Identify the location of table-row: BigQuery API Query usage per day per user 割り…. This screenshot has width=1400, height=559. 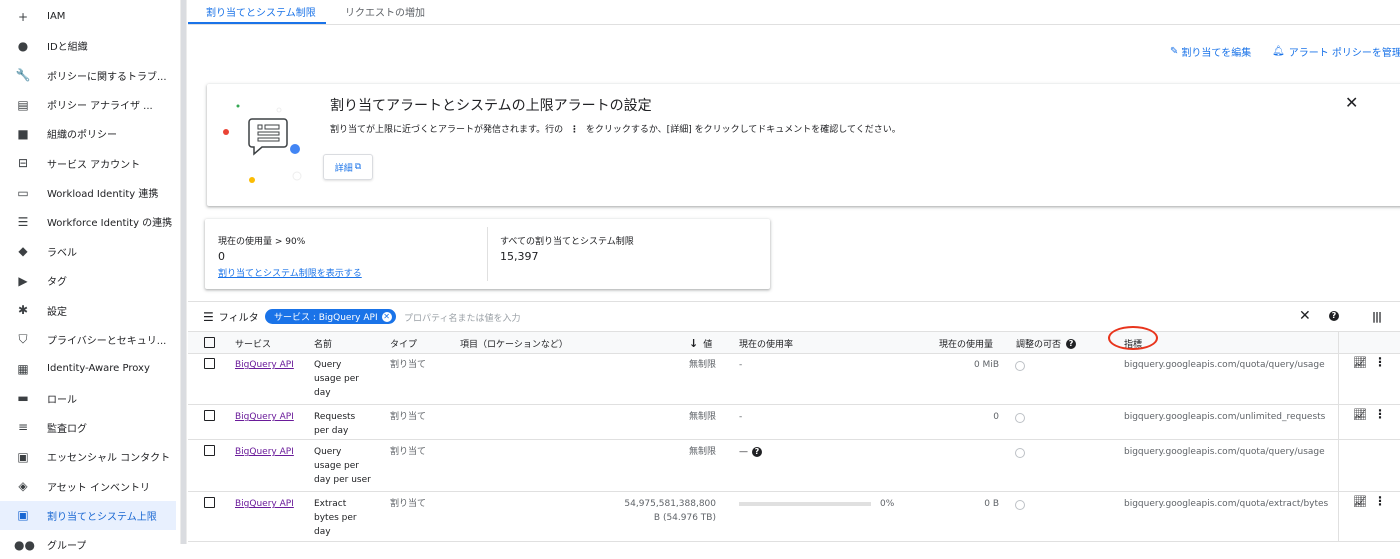
(794, 465).